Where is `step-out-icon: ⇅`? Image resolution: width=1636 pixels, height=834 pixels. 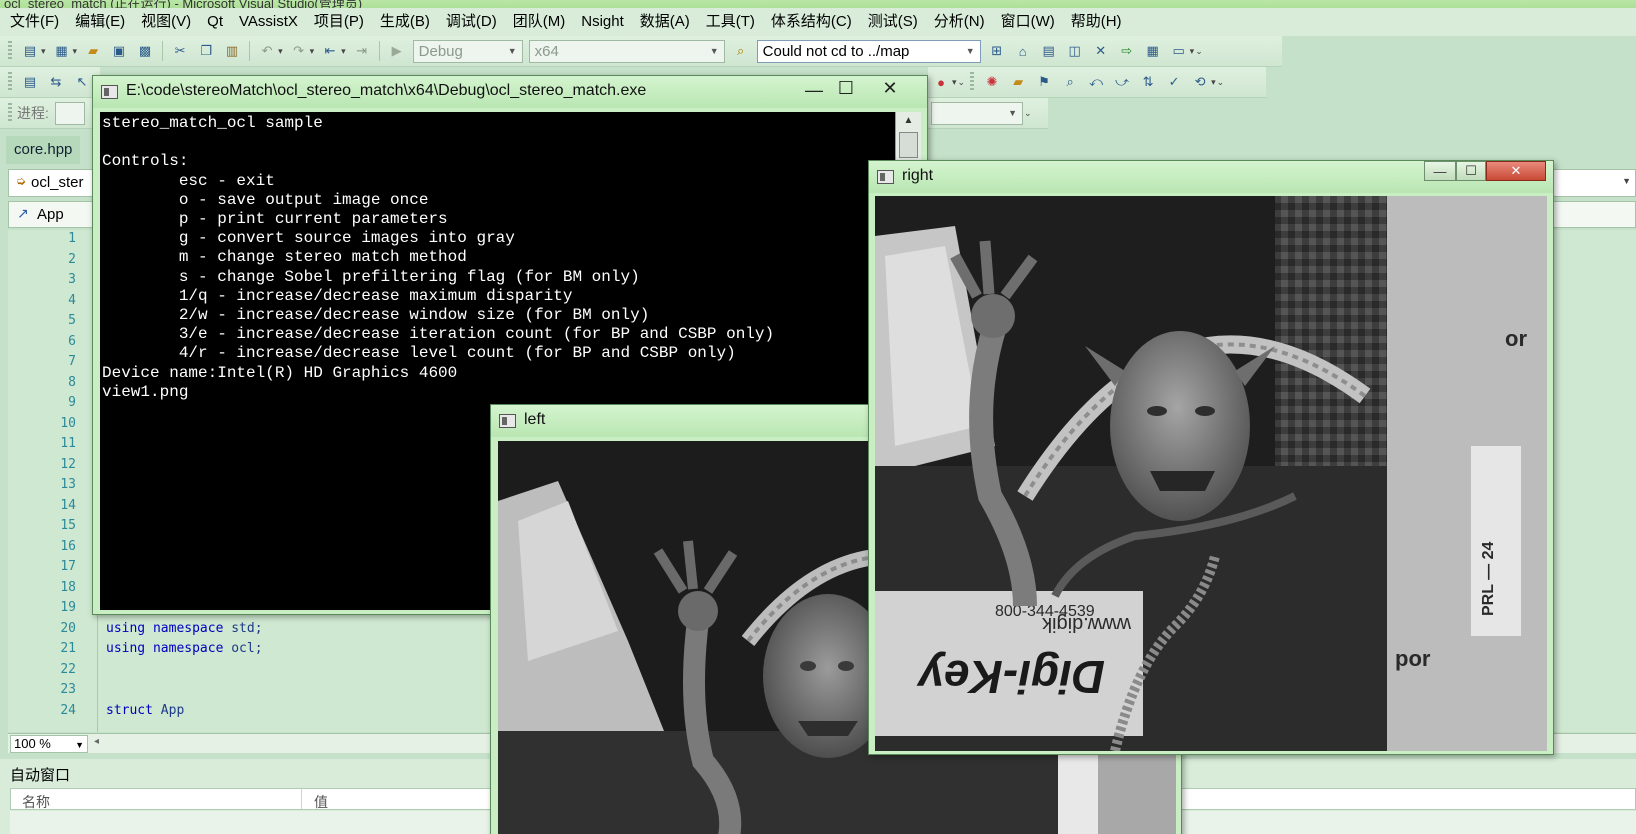 step-out-icon: ⇅ is located at coordinates (1148, 82).